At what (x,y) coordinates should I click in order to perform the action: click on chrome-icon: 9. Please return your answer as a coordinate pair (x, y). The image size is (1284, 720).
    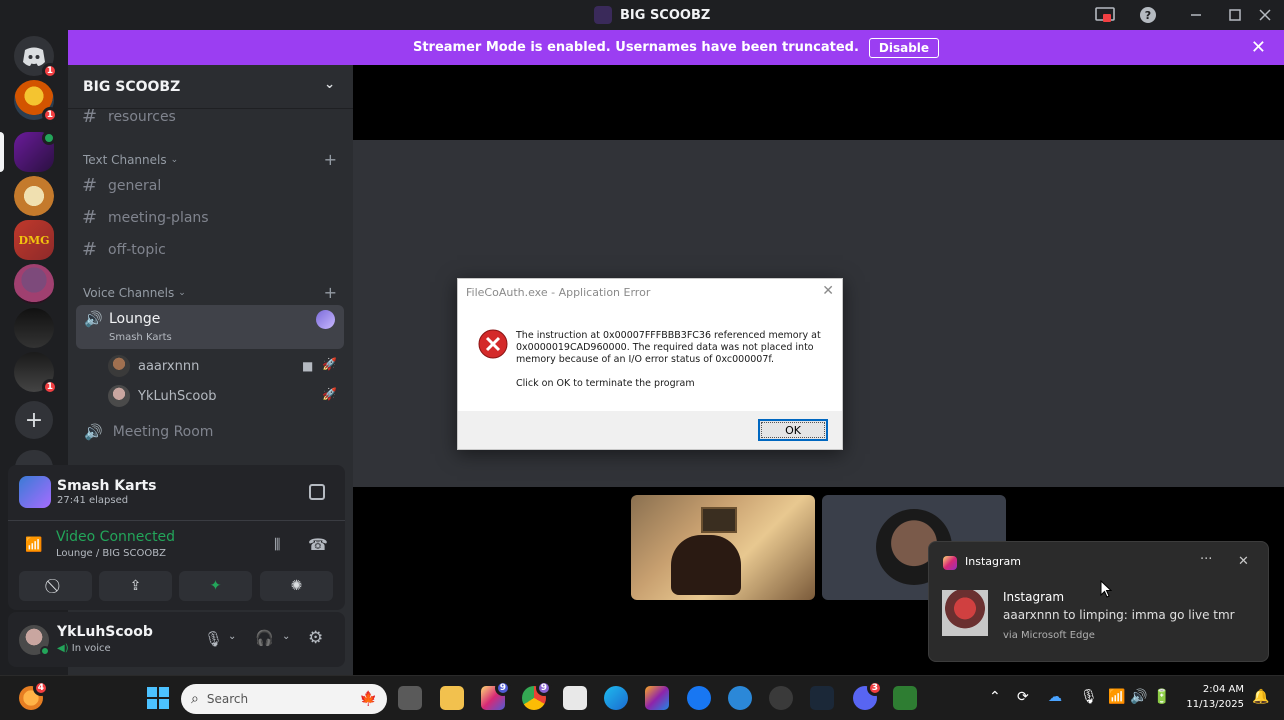
    Looking at the image, I should click on (537, 695).